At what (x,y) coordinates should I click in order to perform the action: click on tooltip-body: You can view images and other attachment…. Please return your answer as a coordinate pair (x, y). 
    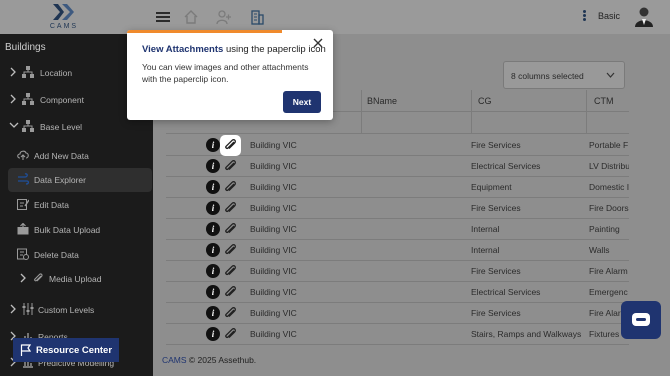
    Looking at the image, I should click on (225, 73).